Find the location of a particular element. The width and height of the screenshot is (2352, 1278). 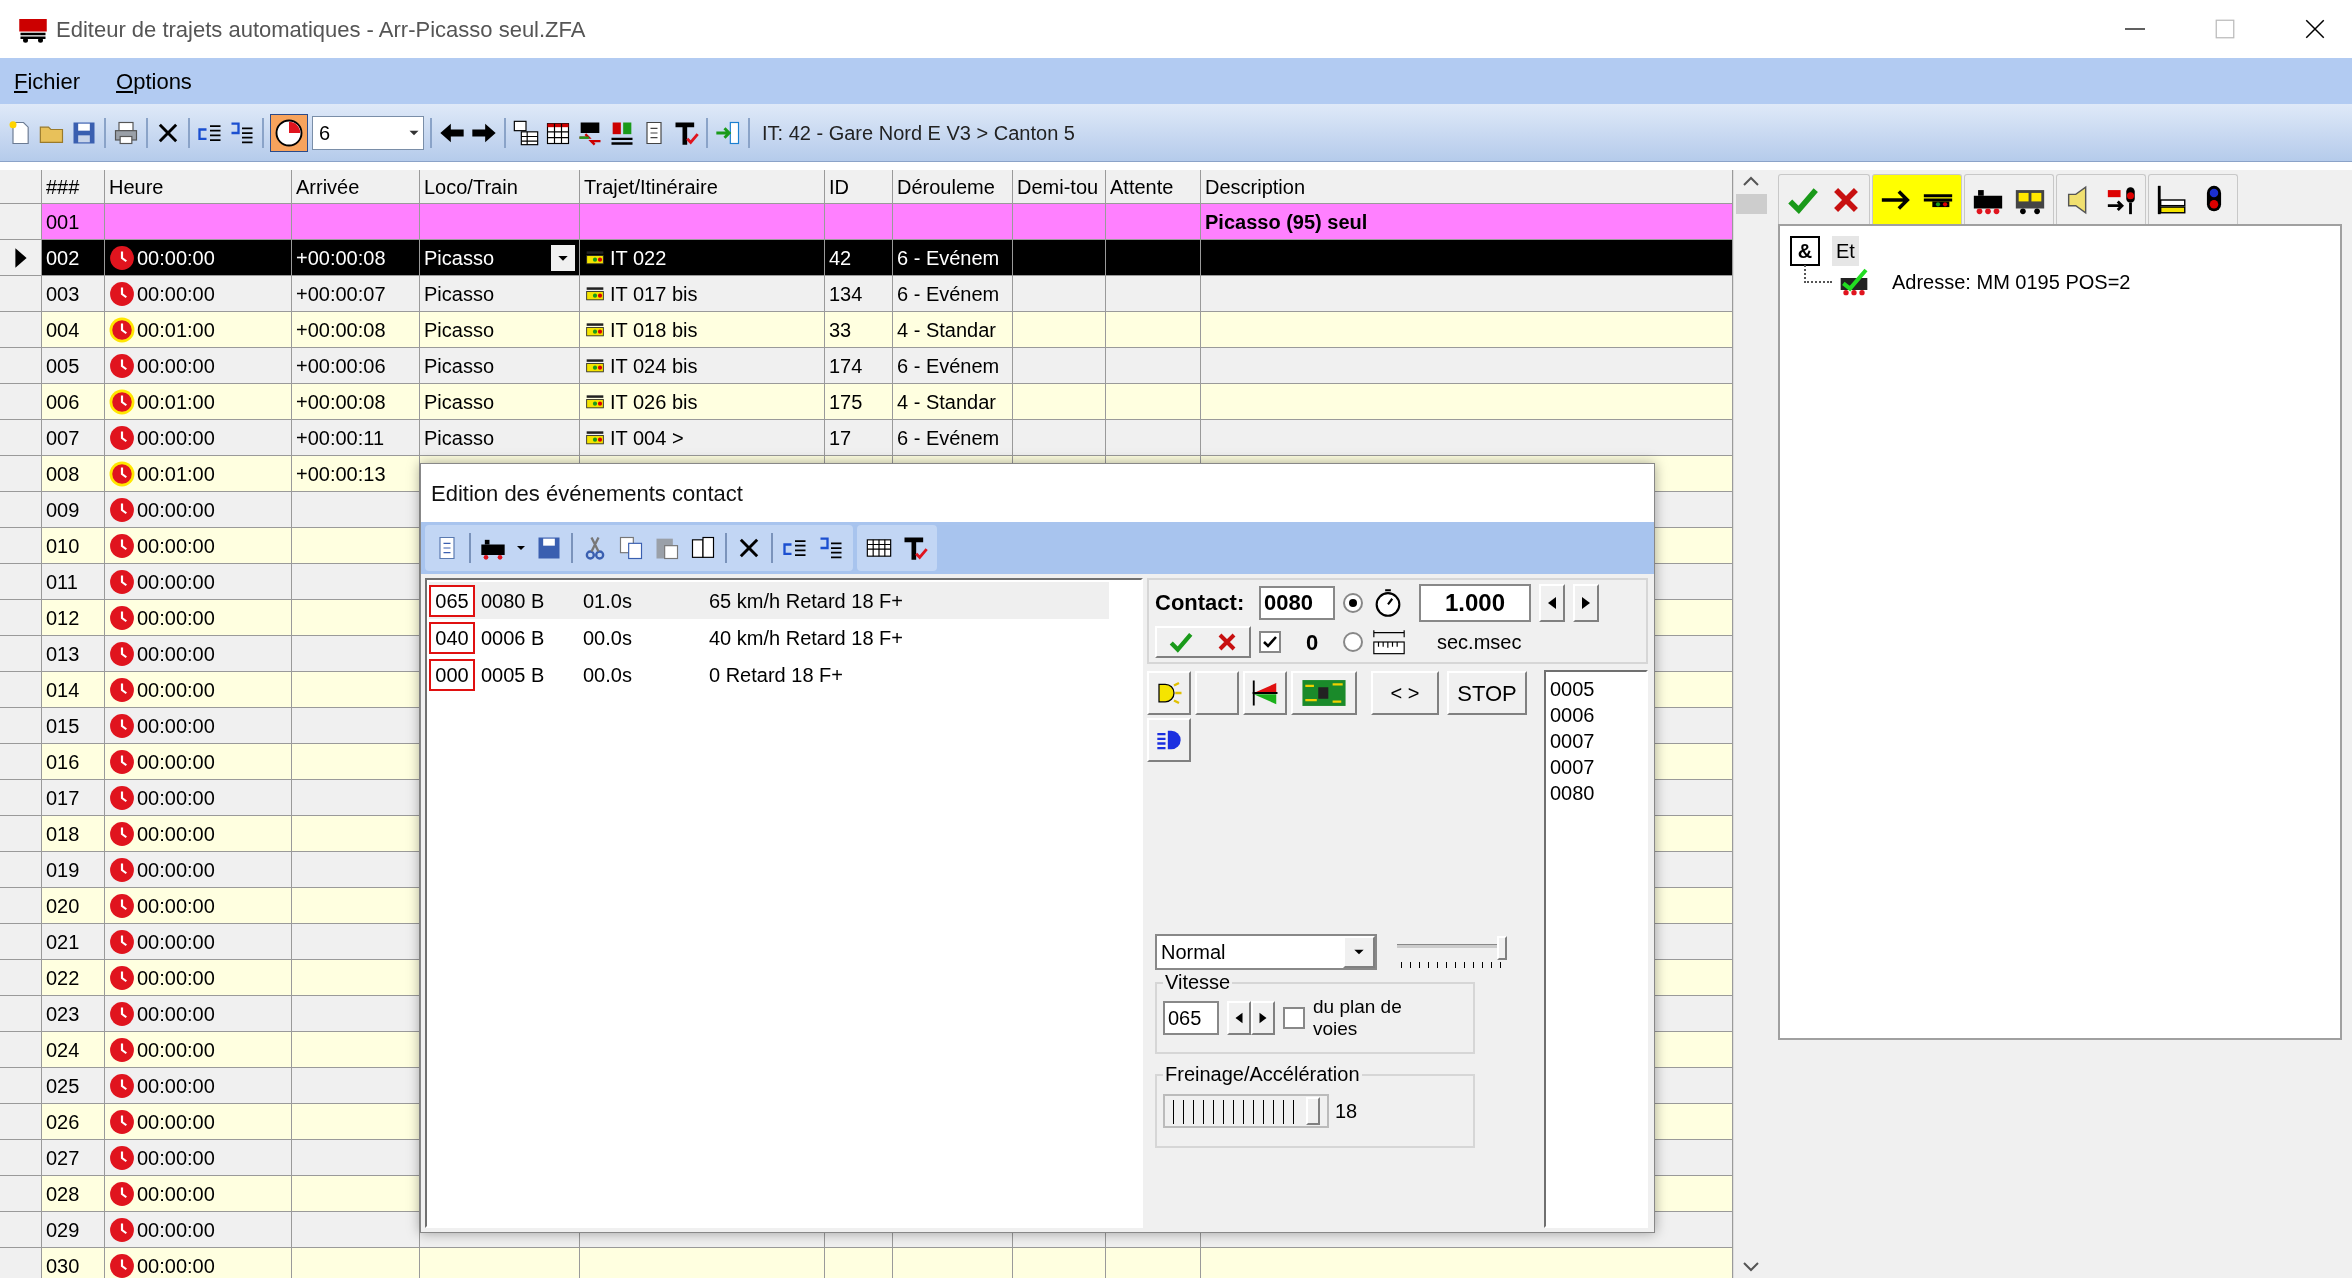

event-description: 65 km/h Retard 18 F+ is located at coordinates (806, 601).